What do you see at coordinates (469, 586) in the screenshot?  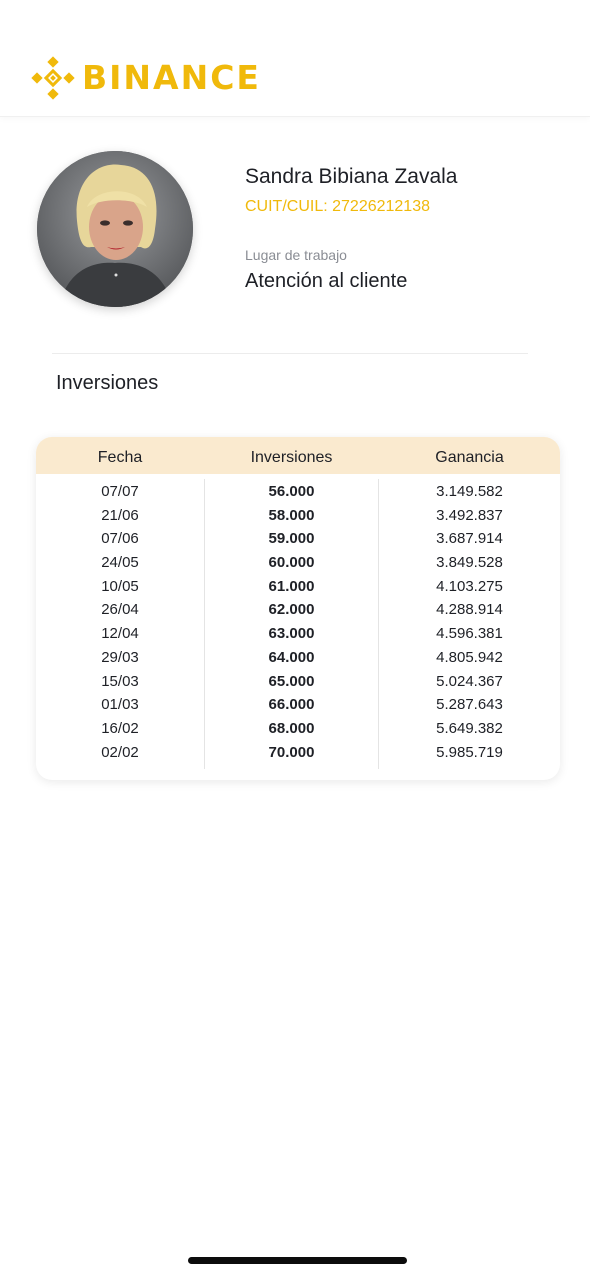 I see `cell-ganancia: 4.103.275` at bounding box center [469, 586].